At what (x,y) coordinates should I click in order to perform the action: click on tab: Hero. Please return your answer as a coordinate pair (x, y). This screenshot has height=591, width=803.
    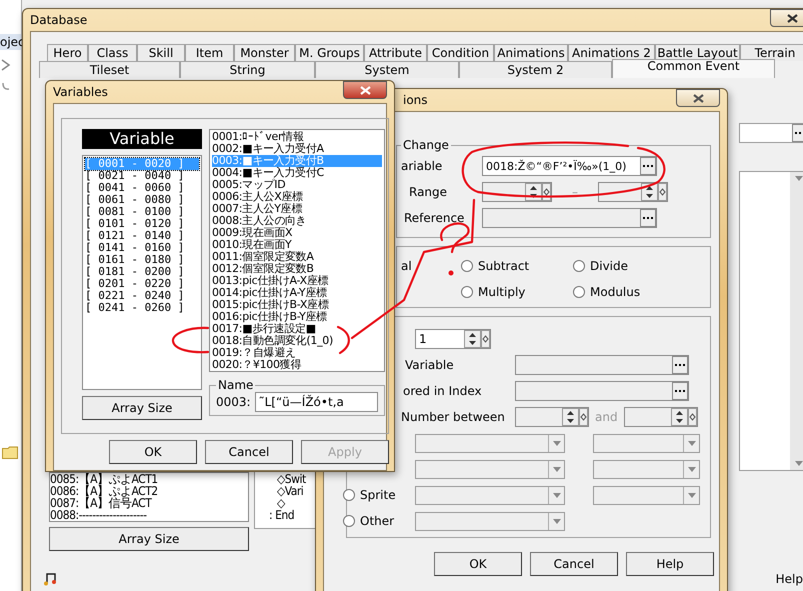
    Looking at the image, I should click on (67, 52).